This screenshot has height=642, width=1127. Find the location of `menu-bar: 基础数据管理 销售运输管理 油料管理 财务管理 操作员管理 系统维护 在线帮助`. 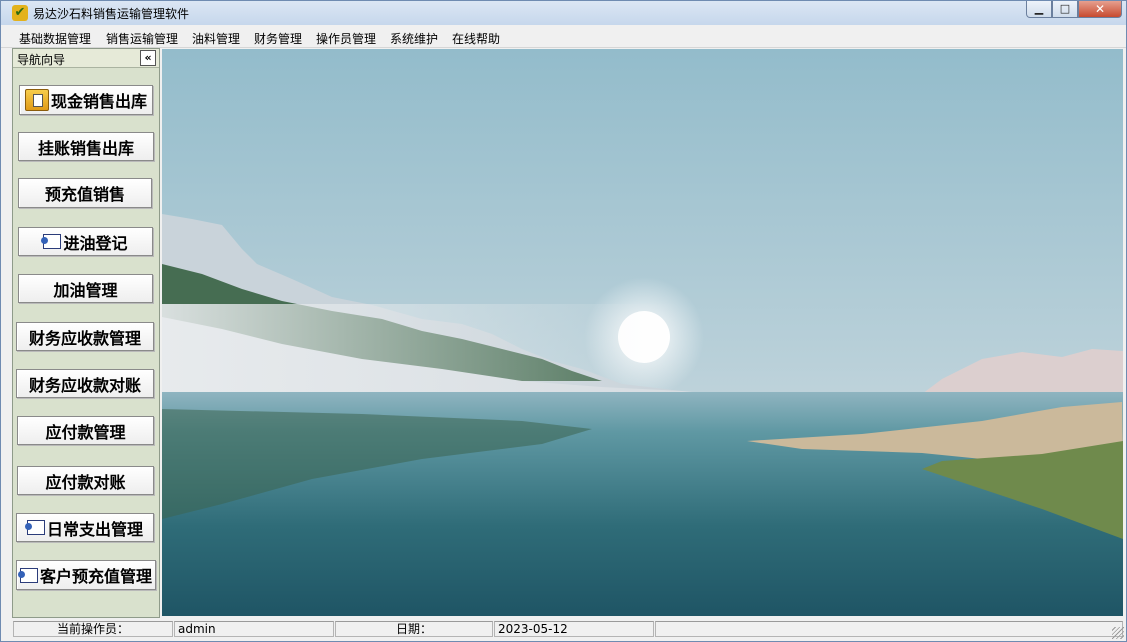

menu-bar: 基础数据管理 销售运输管理 油料管理 财务管理 操作员管理 系统维护 在线帮助 is located at coordinates (563, 38).